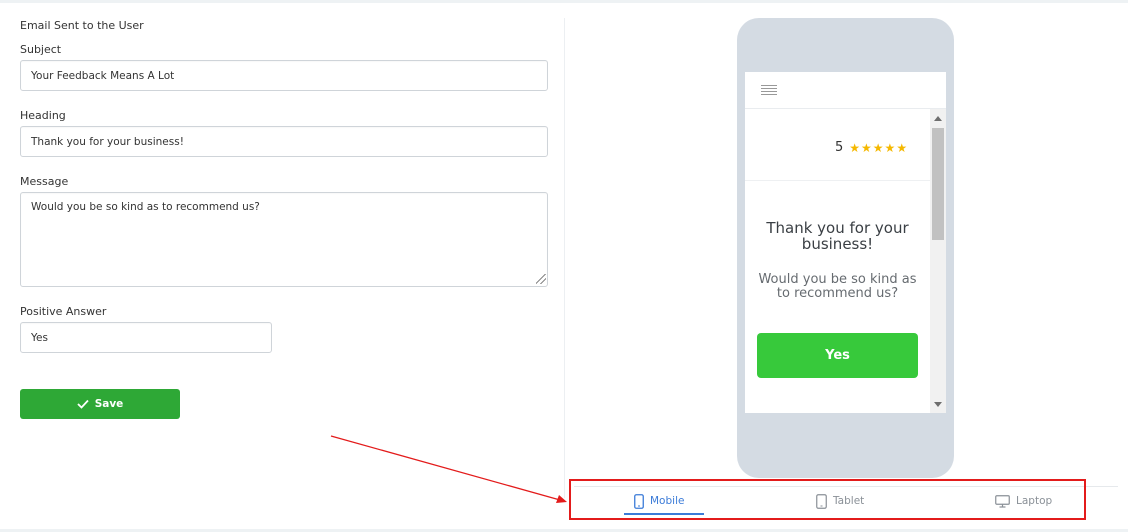 Image resolution: width=1128 pixels, height=532 pixels. I want to click on tab-tablet: Tablet, so click(840, 501).